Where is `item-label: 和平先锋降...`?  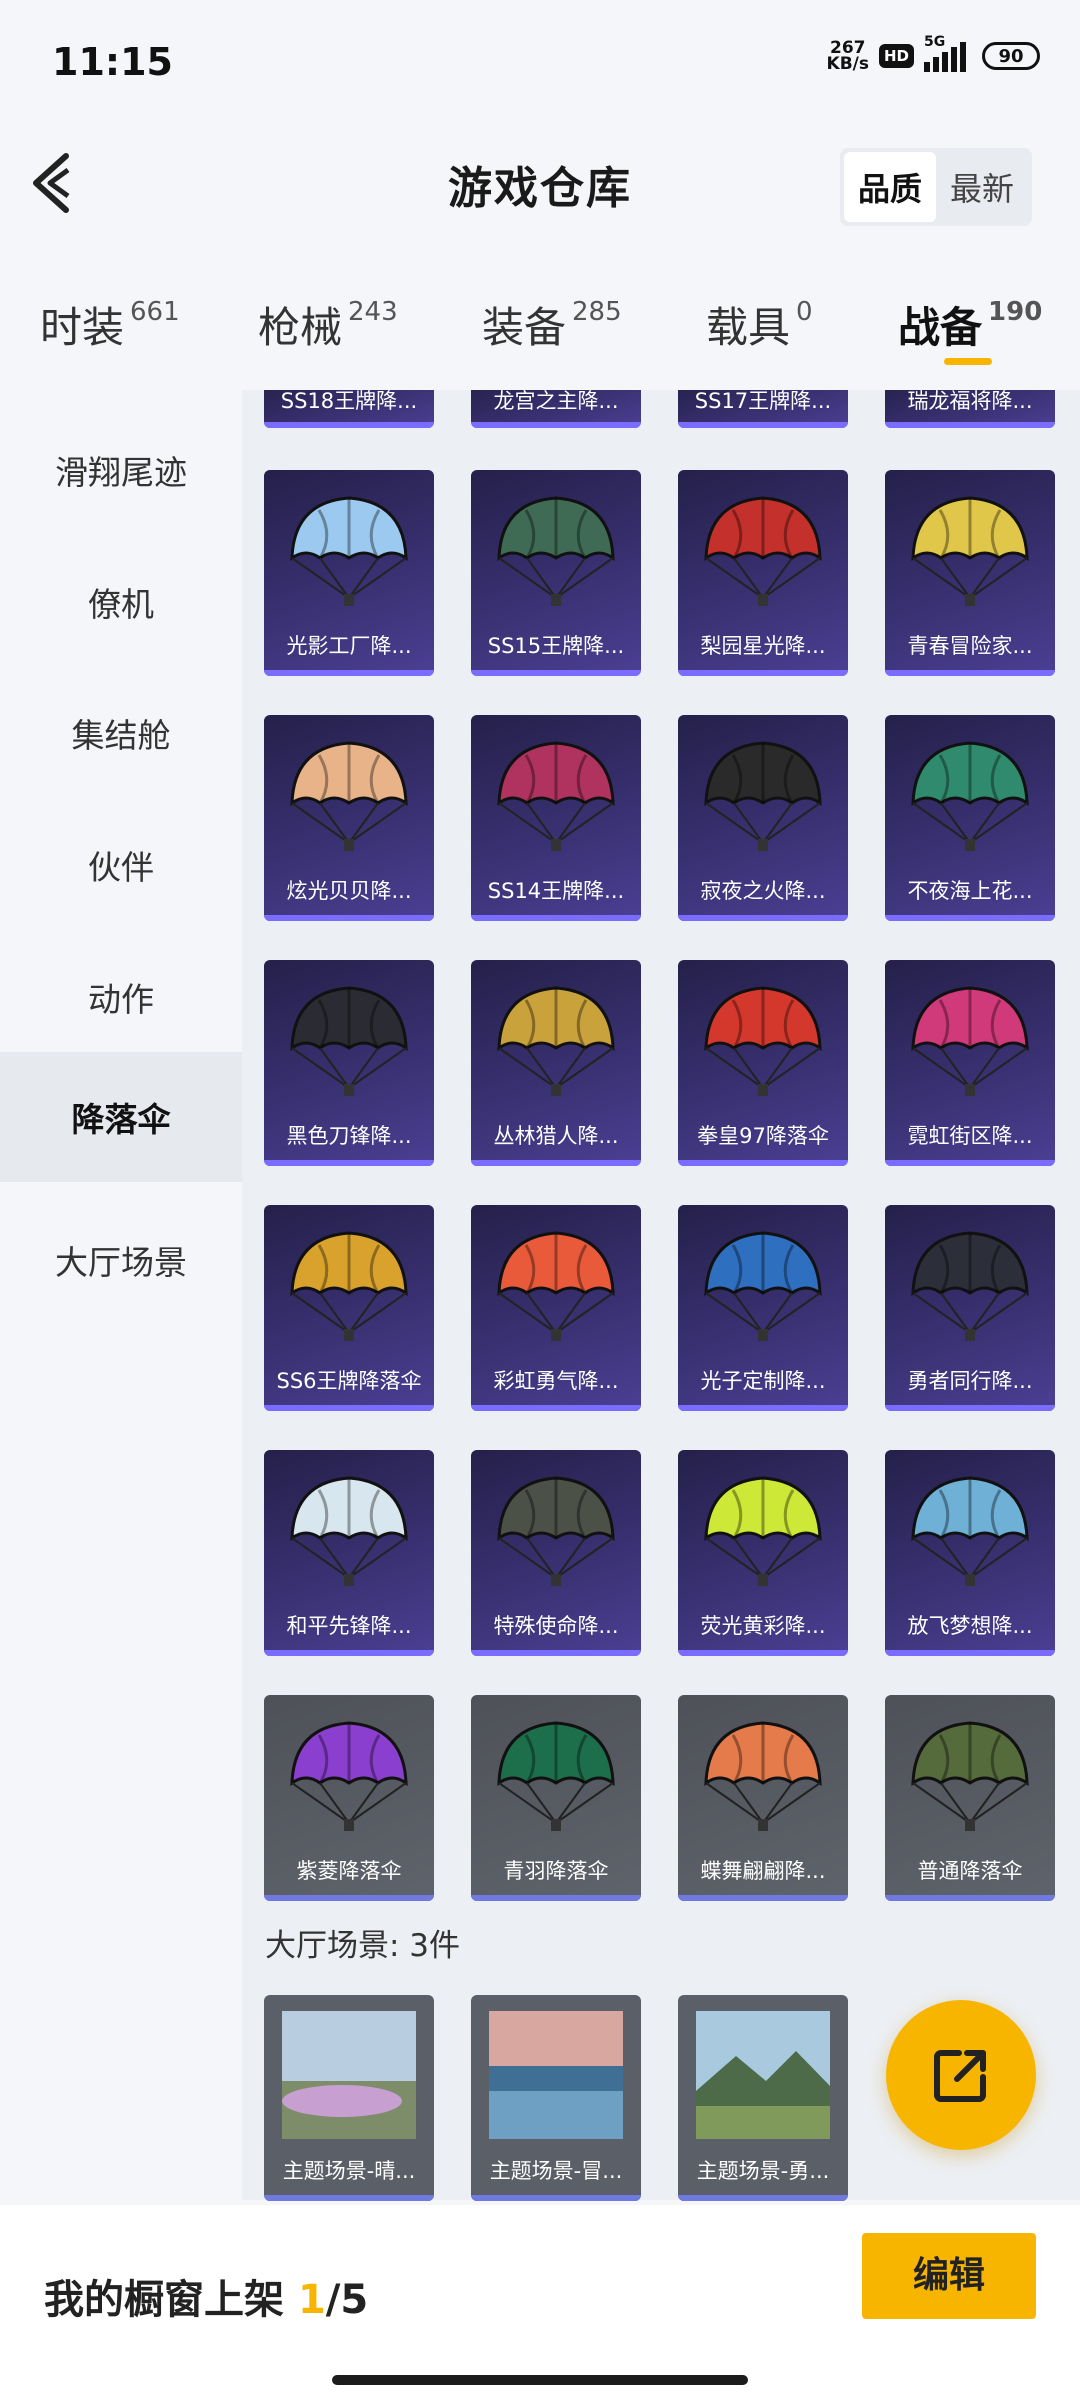
item-label: 和平先锋降... is located at coordinates (349, 1626).